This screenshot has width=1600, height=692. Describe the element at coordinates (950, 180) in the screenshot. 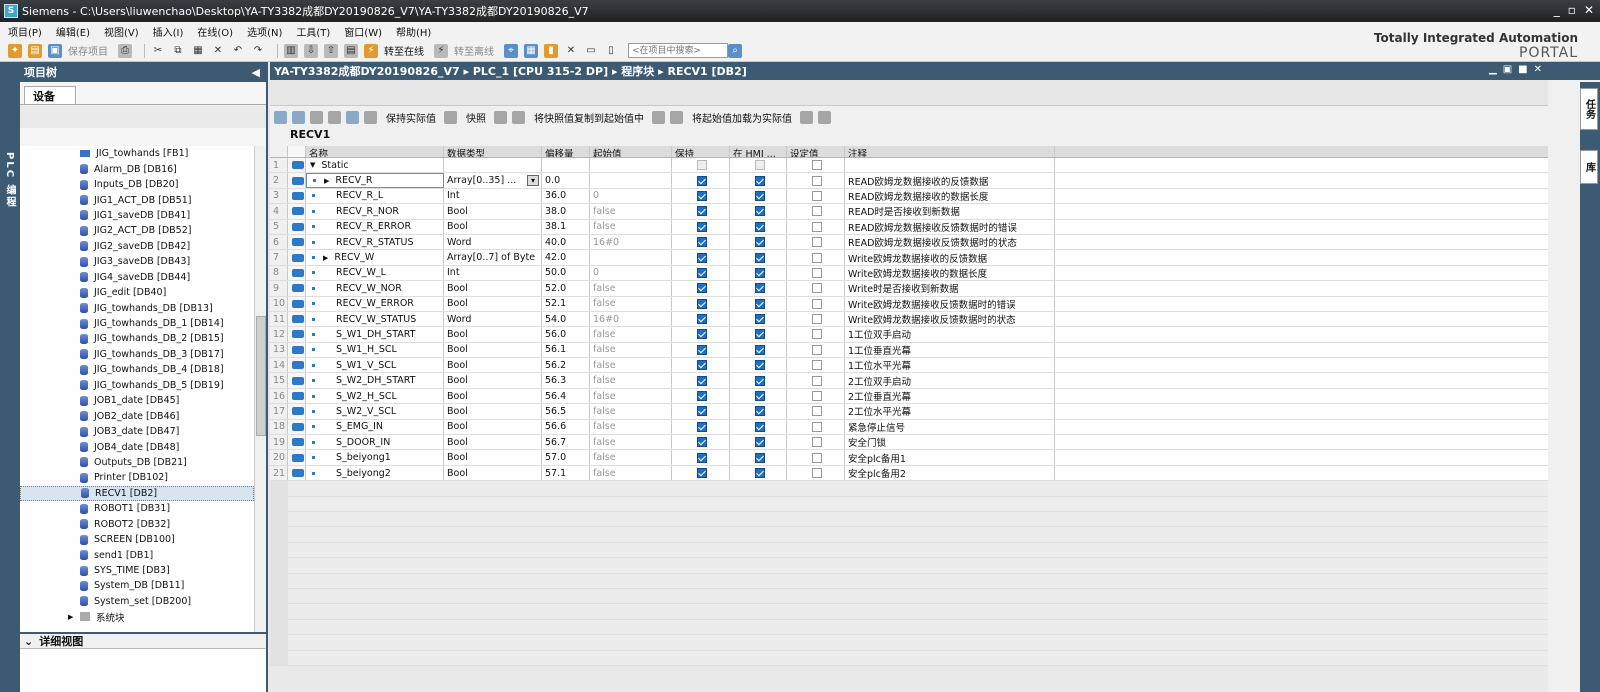

I see `row-comment: READ欧姆龙数据接收的反馈数据` at that location.